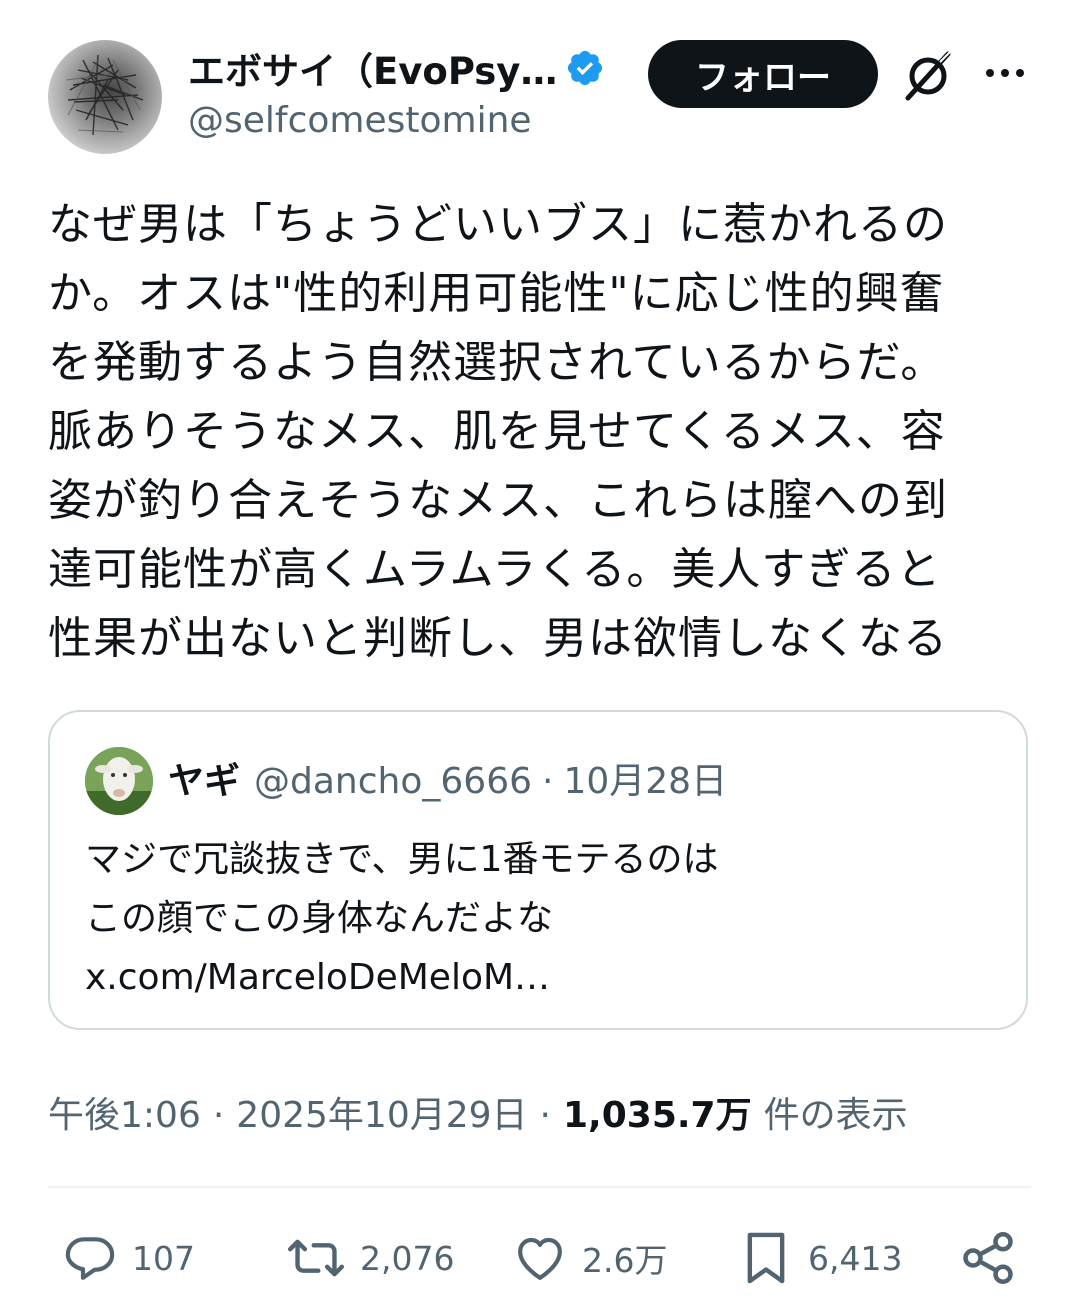 The width and height of the screenshot is (1079, 1305). What do you see at coordinates (988, 1258) in the screenshot?
I see `share-icon` at bounding box center [988, 1258].